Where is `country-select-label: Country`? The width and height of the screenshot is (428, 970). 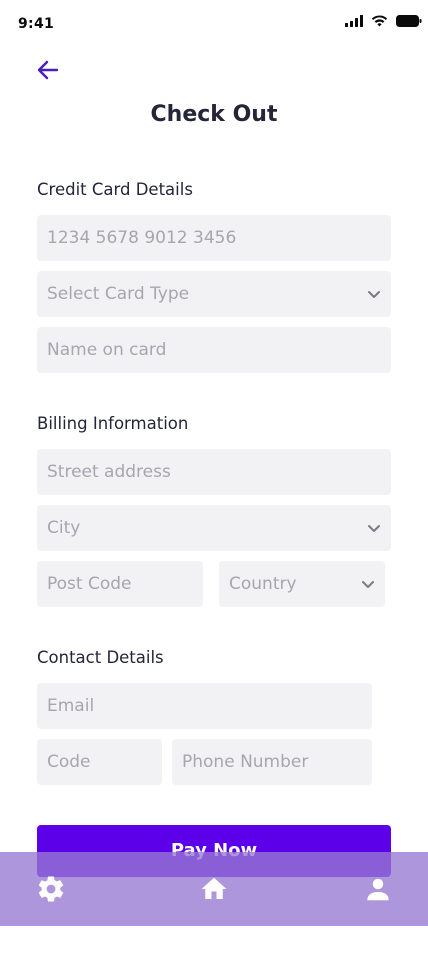 country-select-label: Country is located at coordinates (263, 584).